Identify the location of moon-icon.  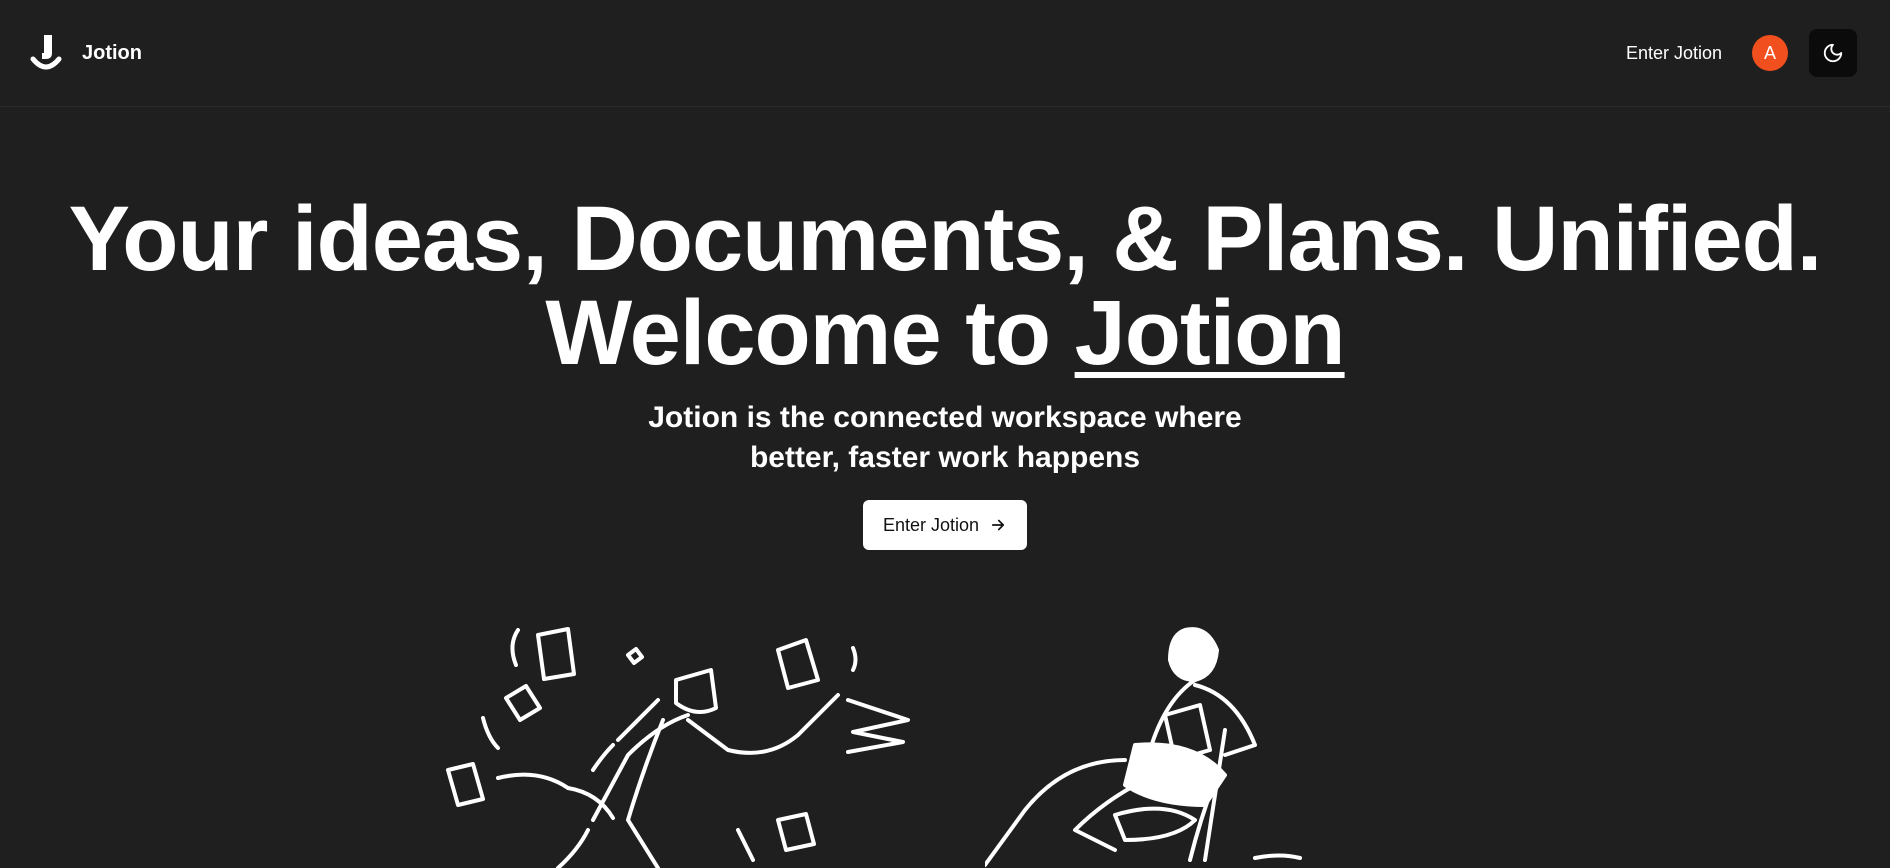
(1833, 53).